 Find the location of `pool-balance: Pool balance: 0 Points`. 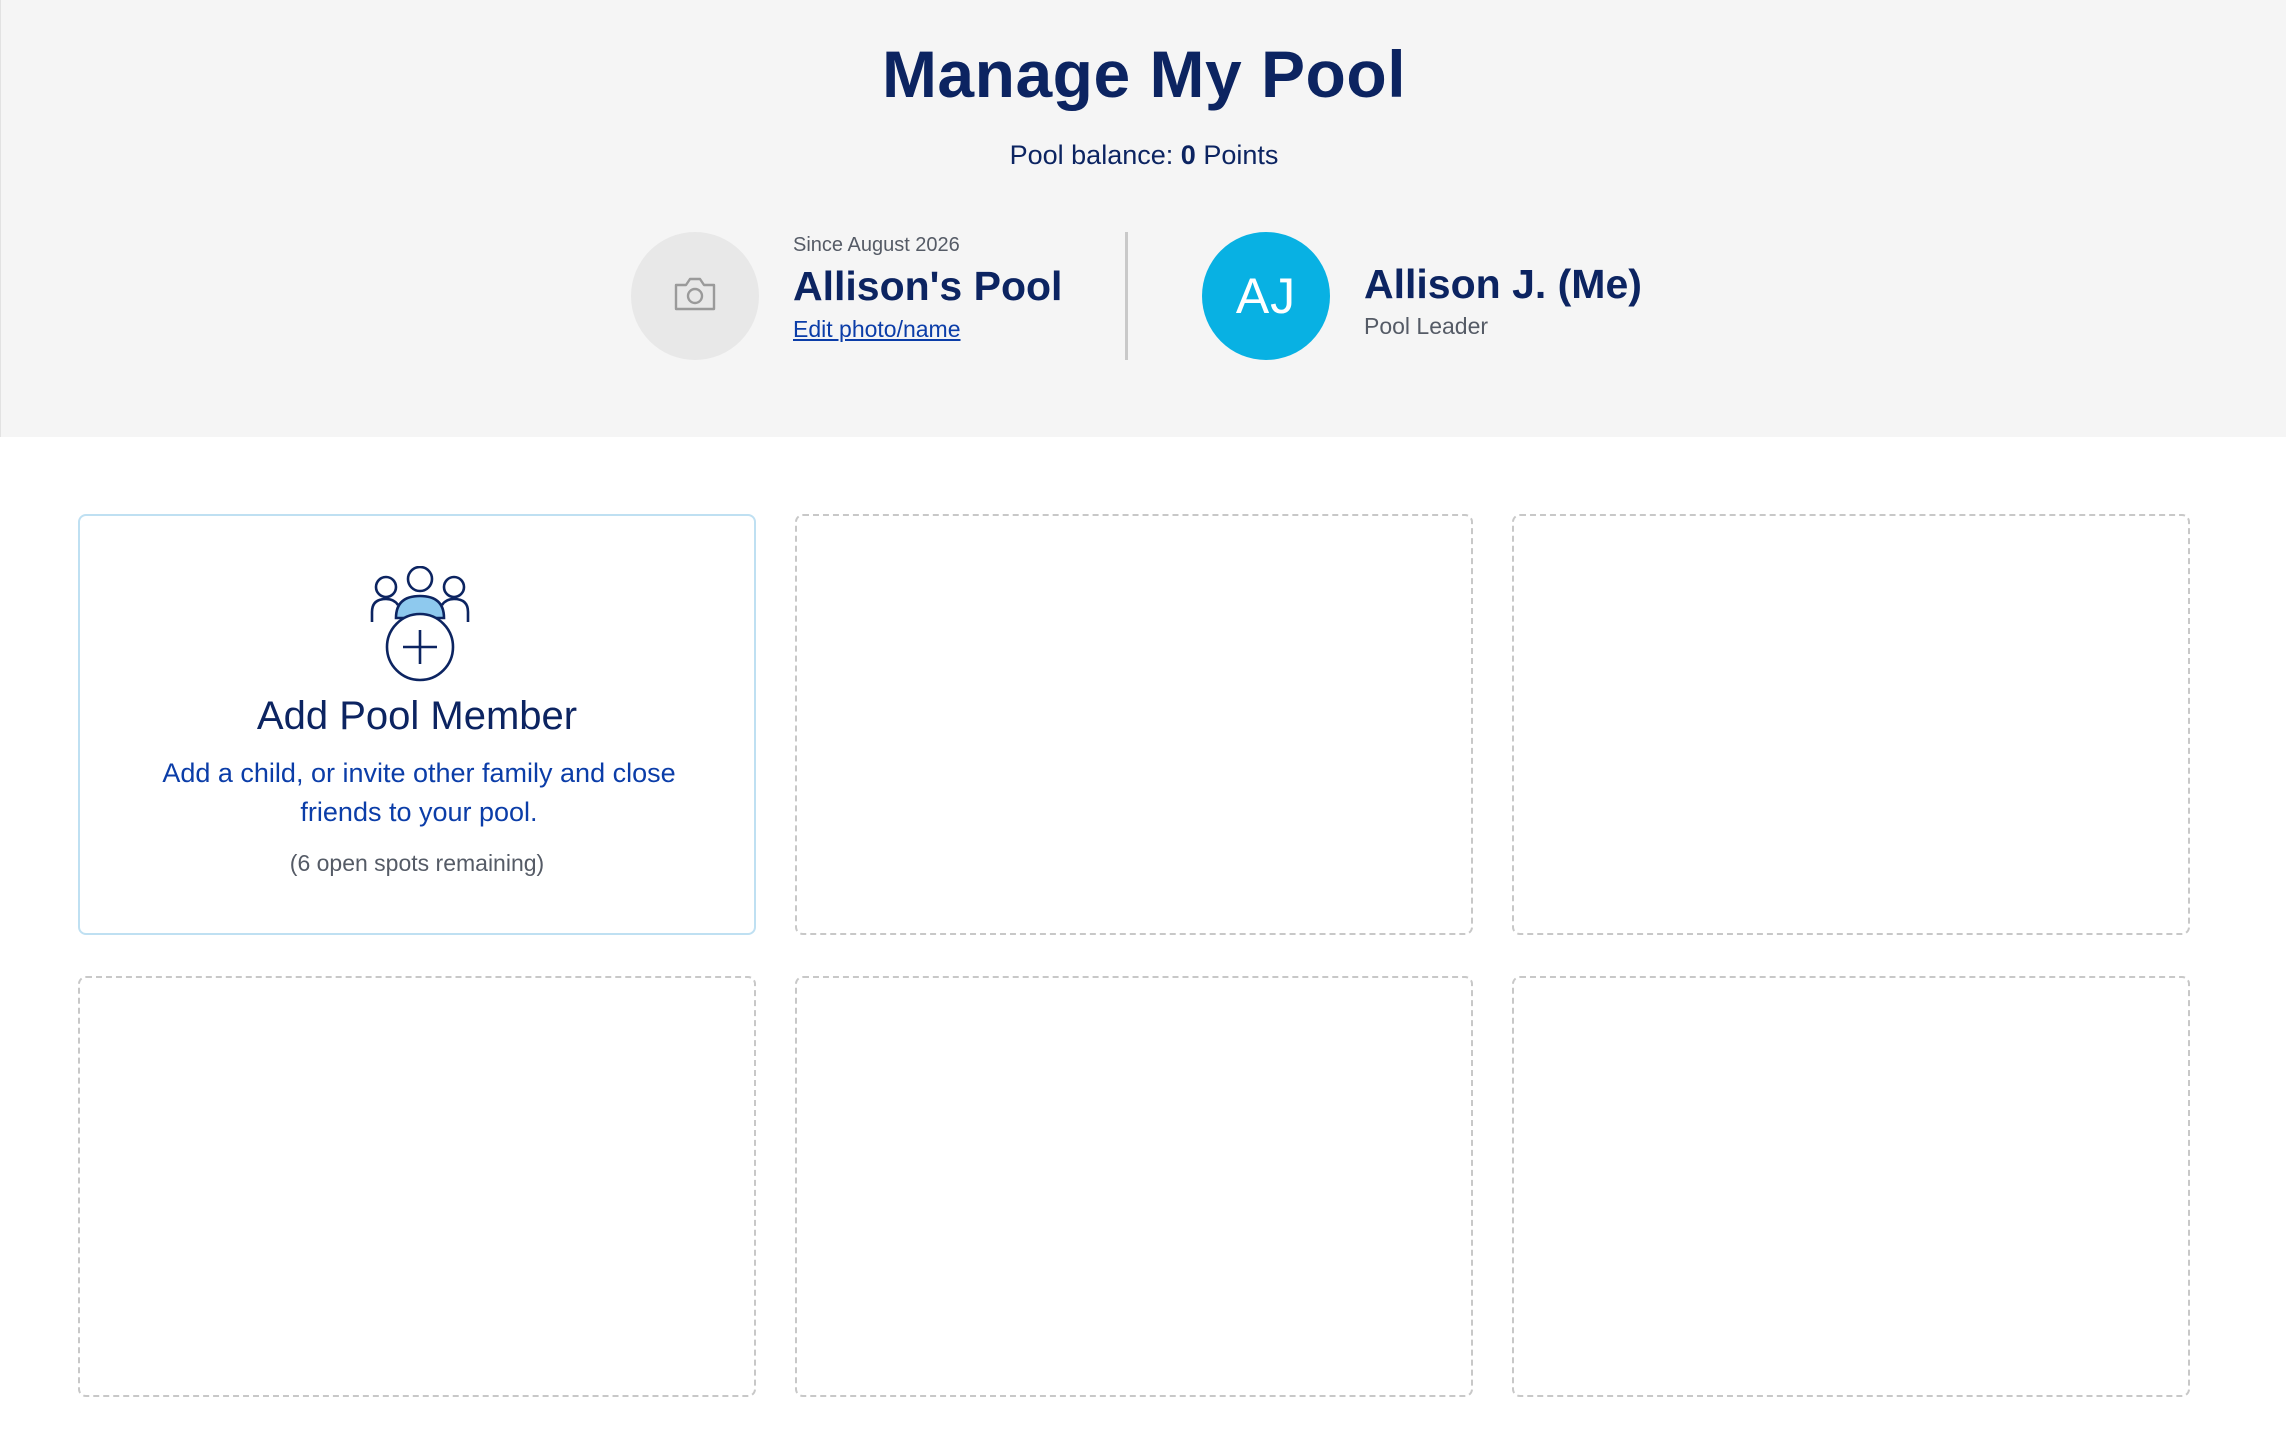

pool-balance: Pool balance: 0 Points is located at coordinates (1143, 155).